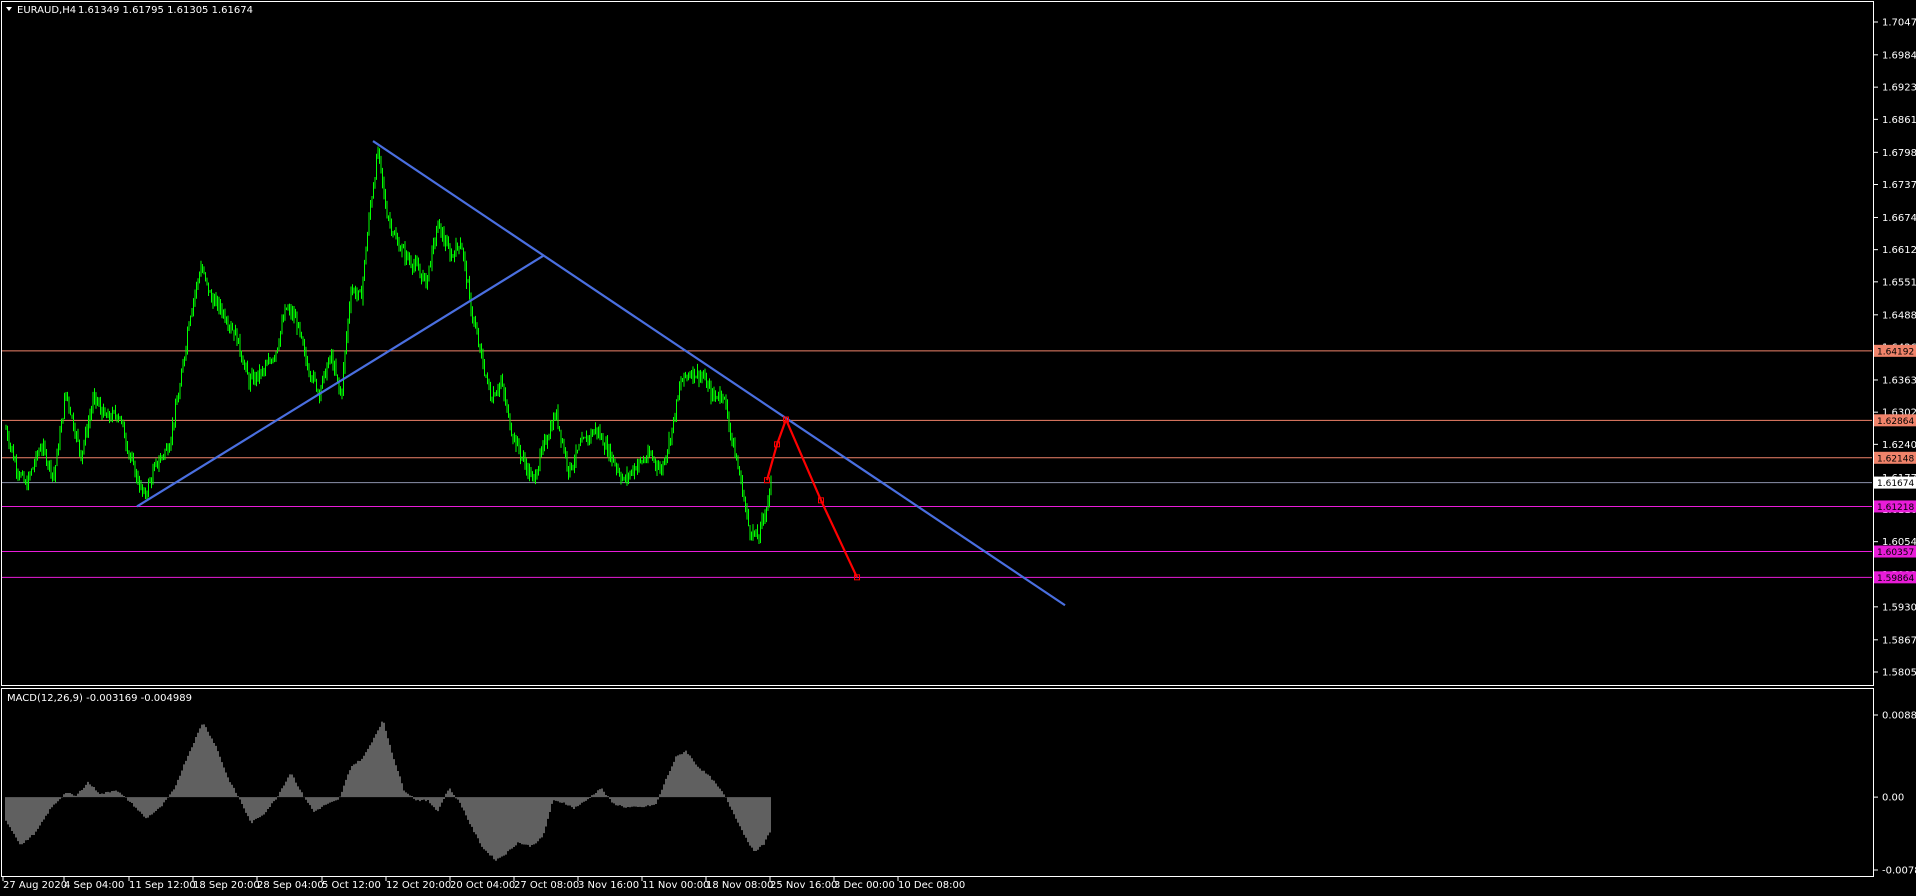 The height and width of the screenshot is (896, 1916). I want to click on price-tick-label-20: 1.58055, so click(1899, 673).